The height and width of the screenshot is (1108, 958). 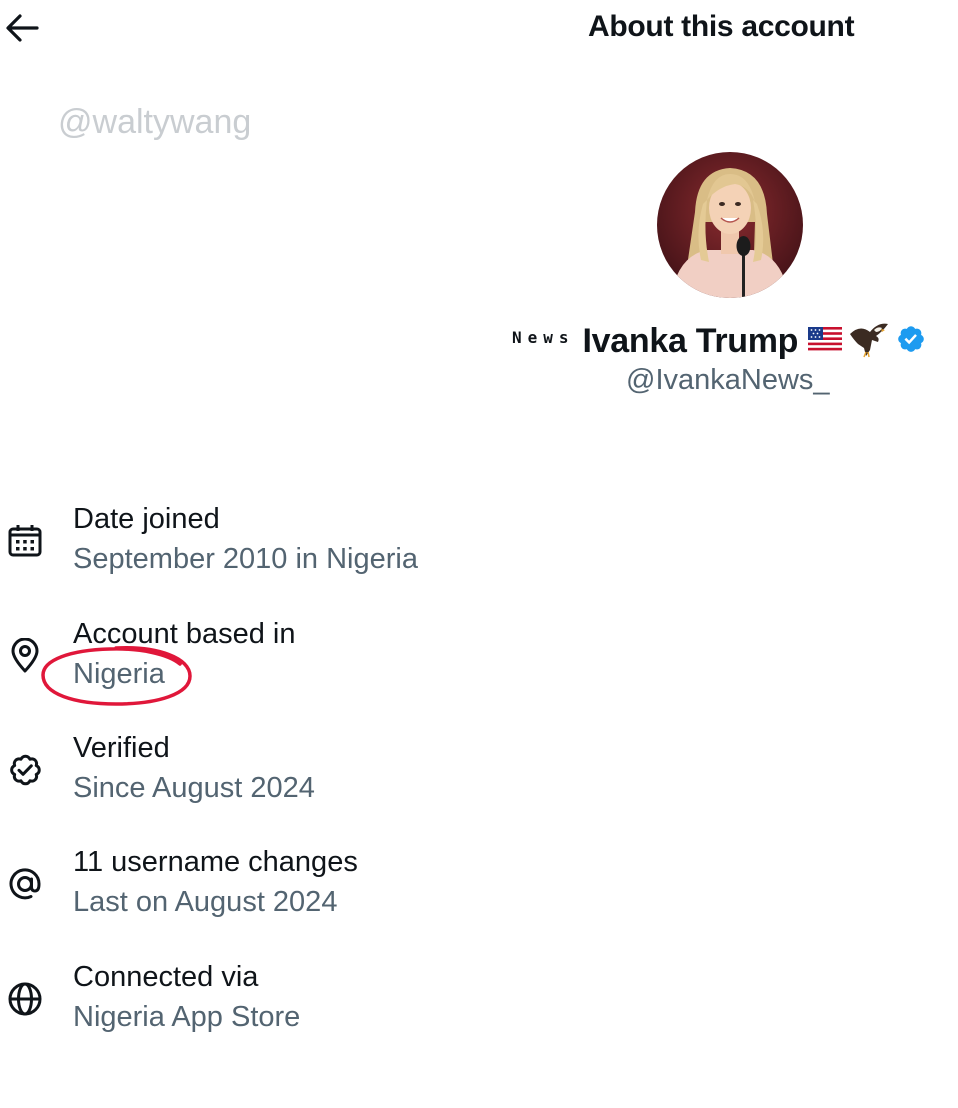 What do you see at coordinates (194, 788) in the screenshot?
I see `info-value: Since August 2024` at bounding box center [194, 788].